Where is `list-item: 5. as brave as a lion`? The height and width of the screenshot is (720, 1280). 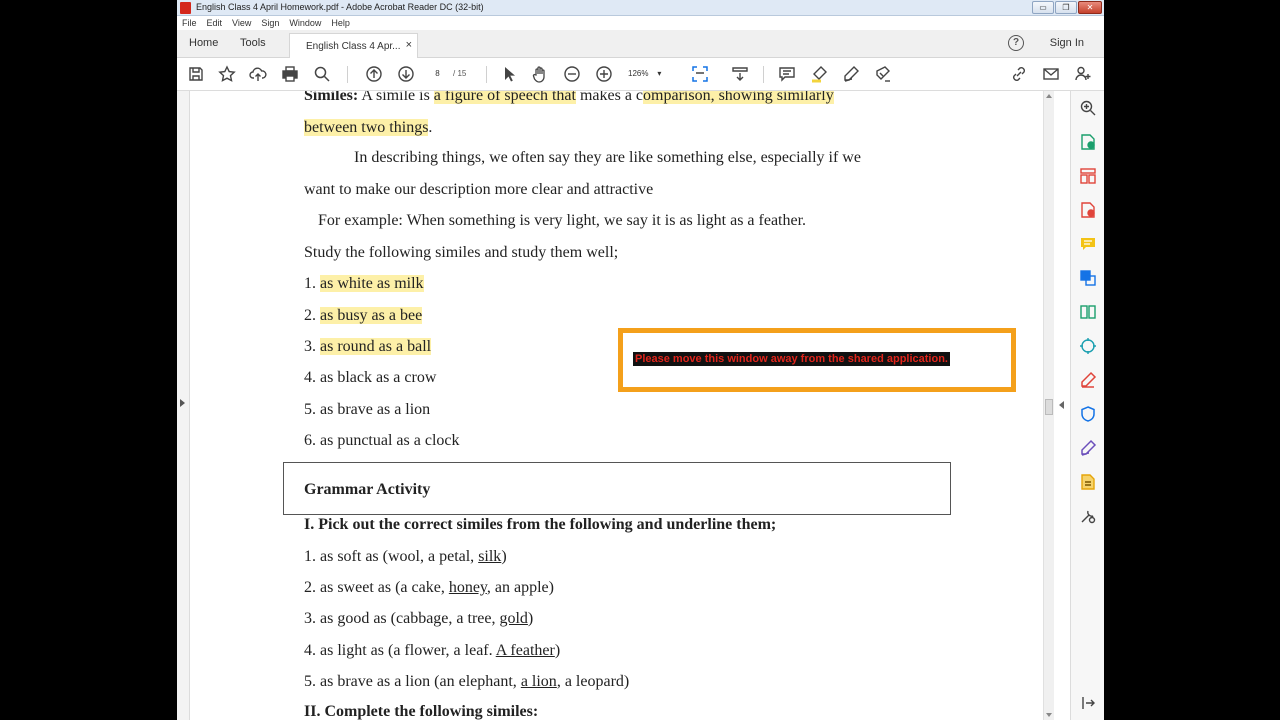 list-item: 5. as brave as a lion is located at coordinates (367, 410).